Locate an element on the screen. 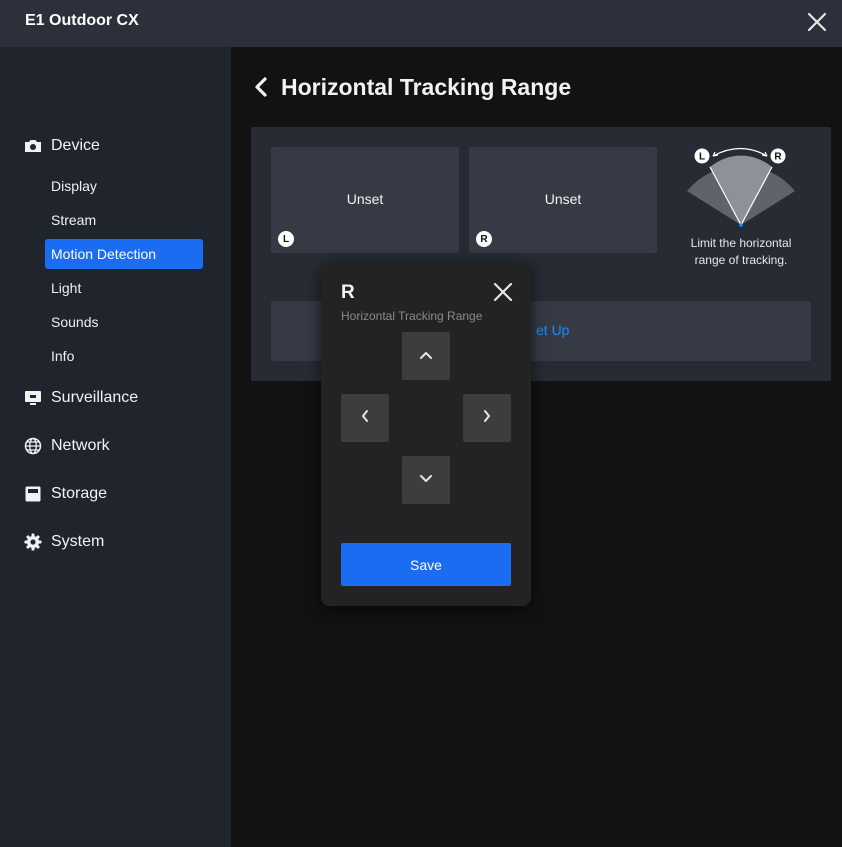 The width and height of the screenshot is (842, 847). left-position-value: Unset is located at coordinates (365, 199).